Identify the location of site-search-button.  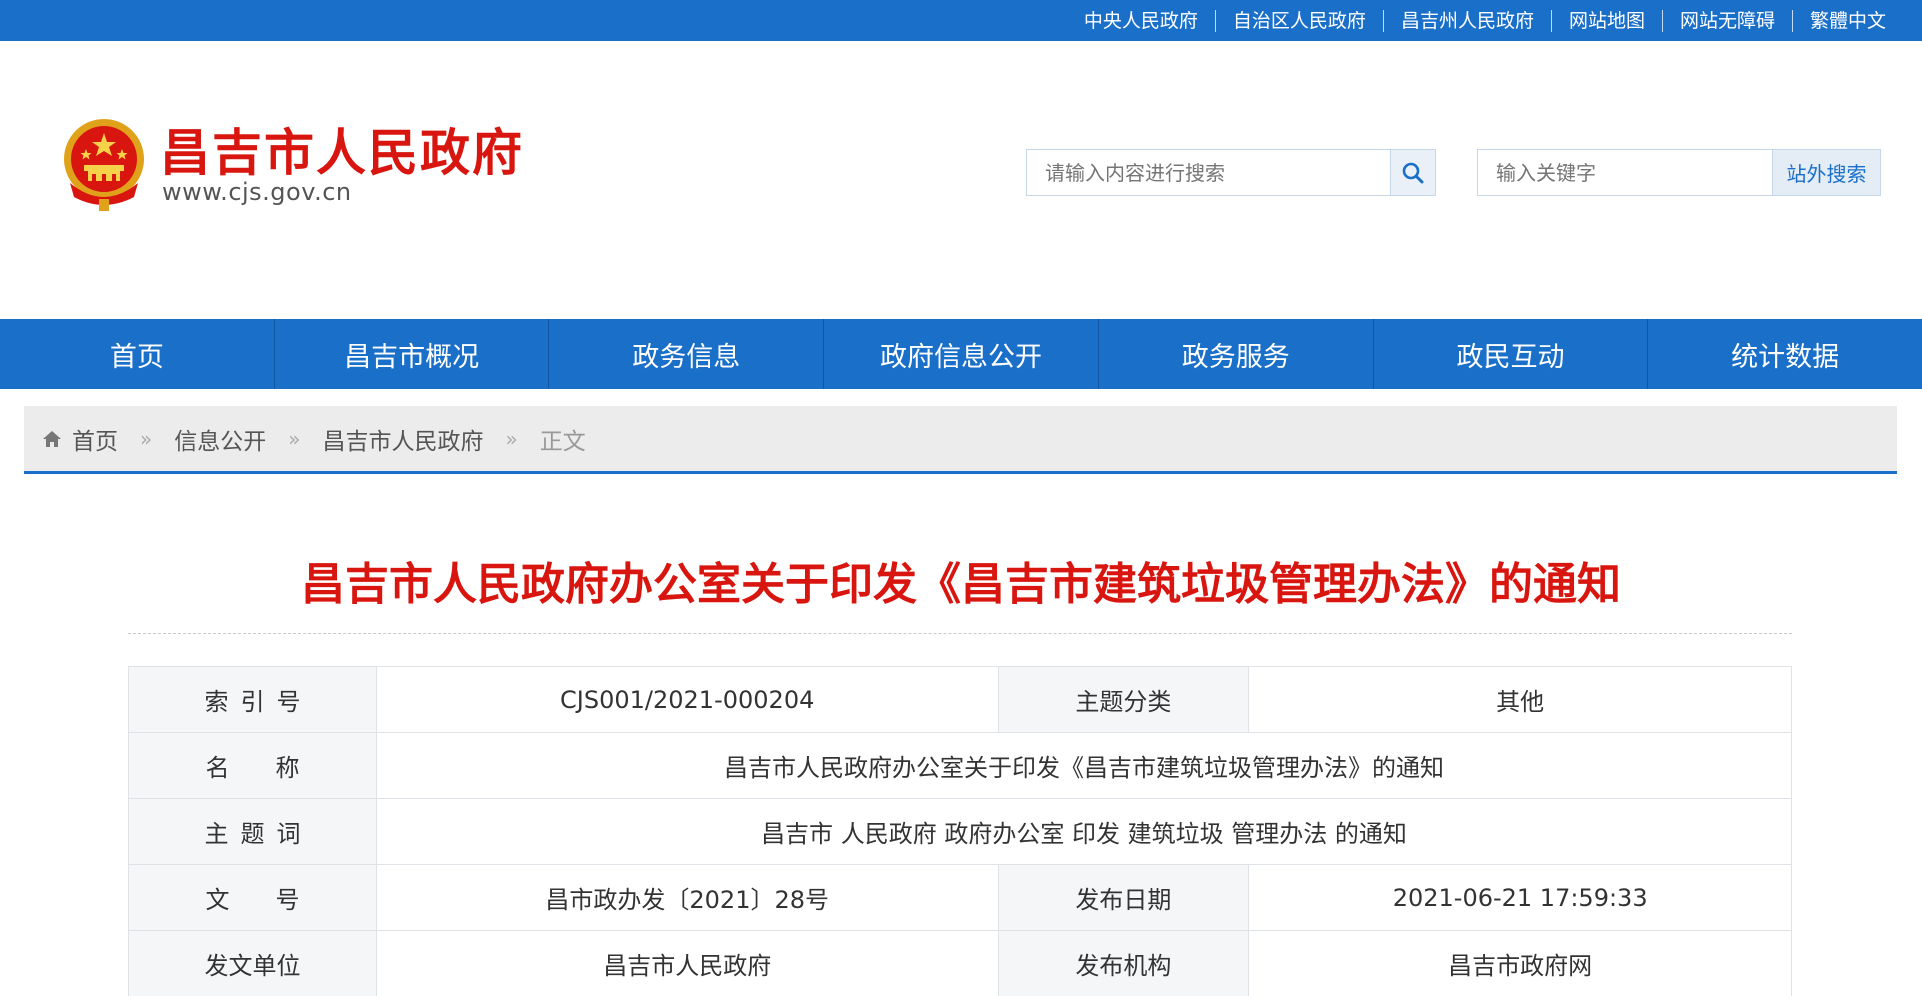
(1412, 172).